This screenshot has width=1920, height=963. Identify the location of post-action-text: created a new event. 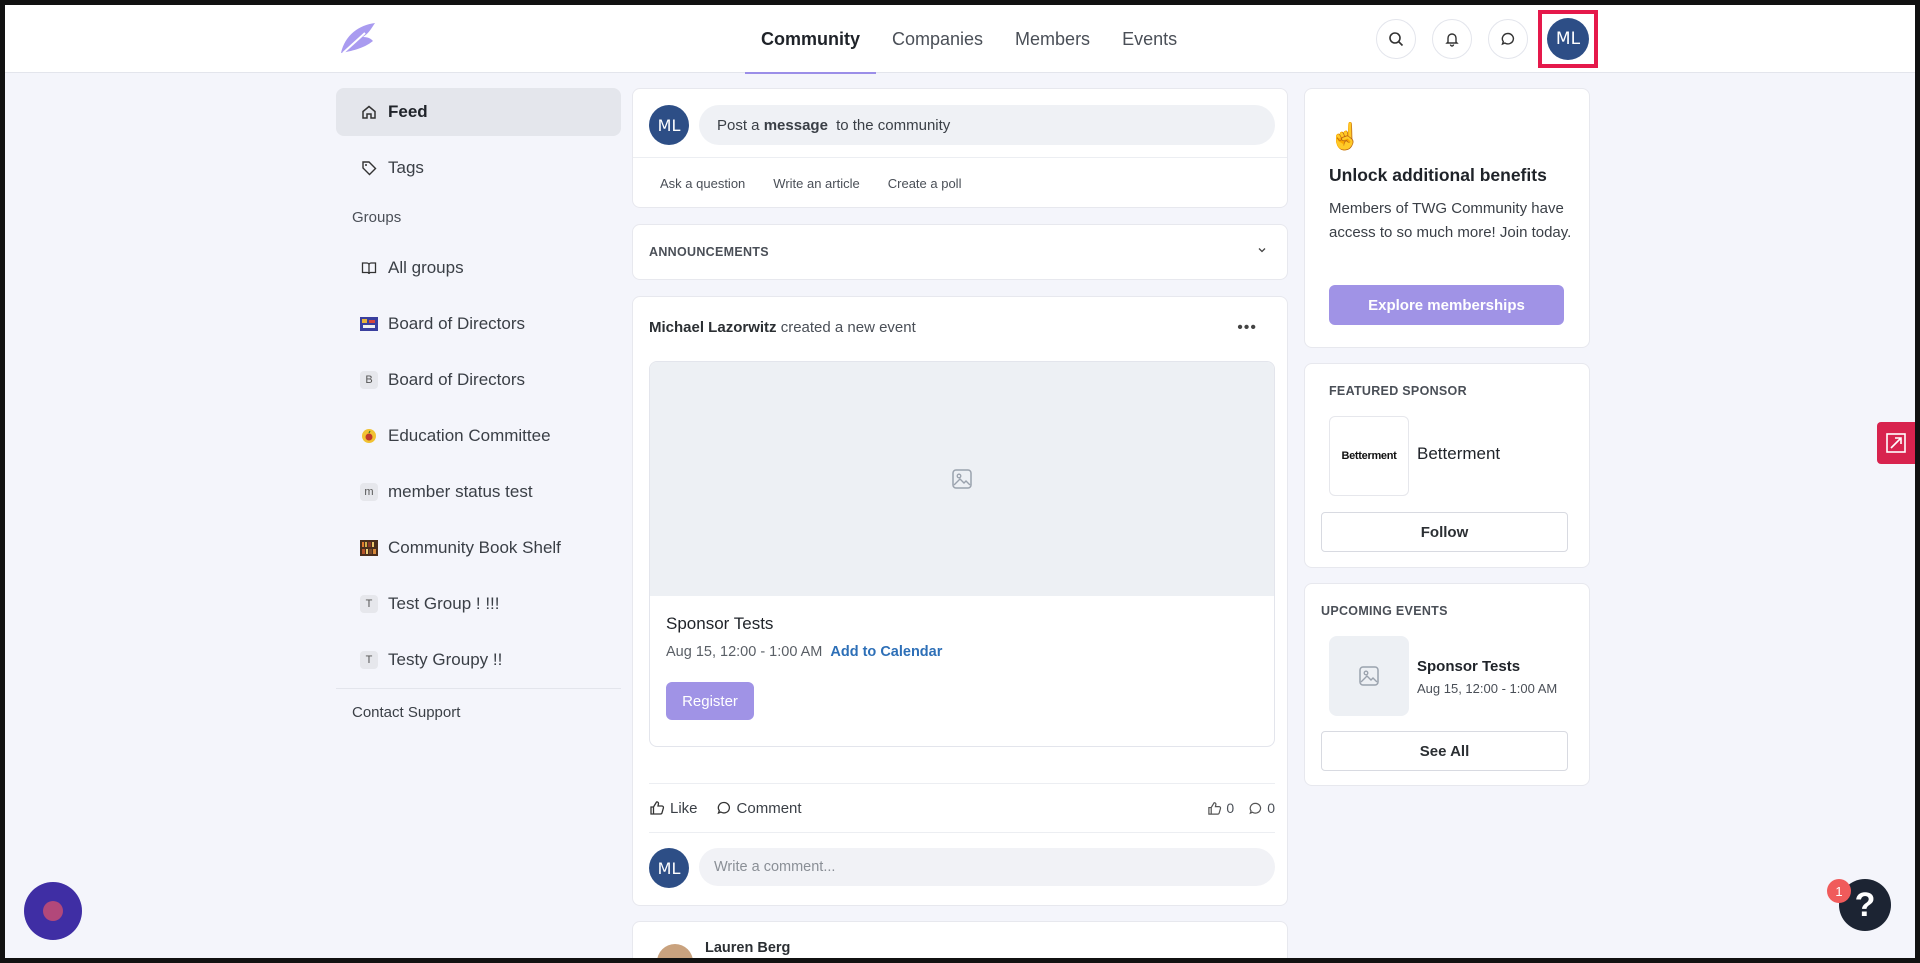
(846, 327).